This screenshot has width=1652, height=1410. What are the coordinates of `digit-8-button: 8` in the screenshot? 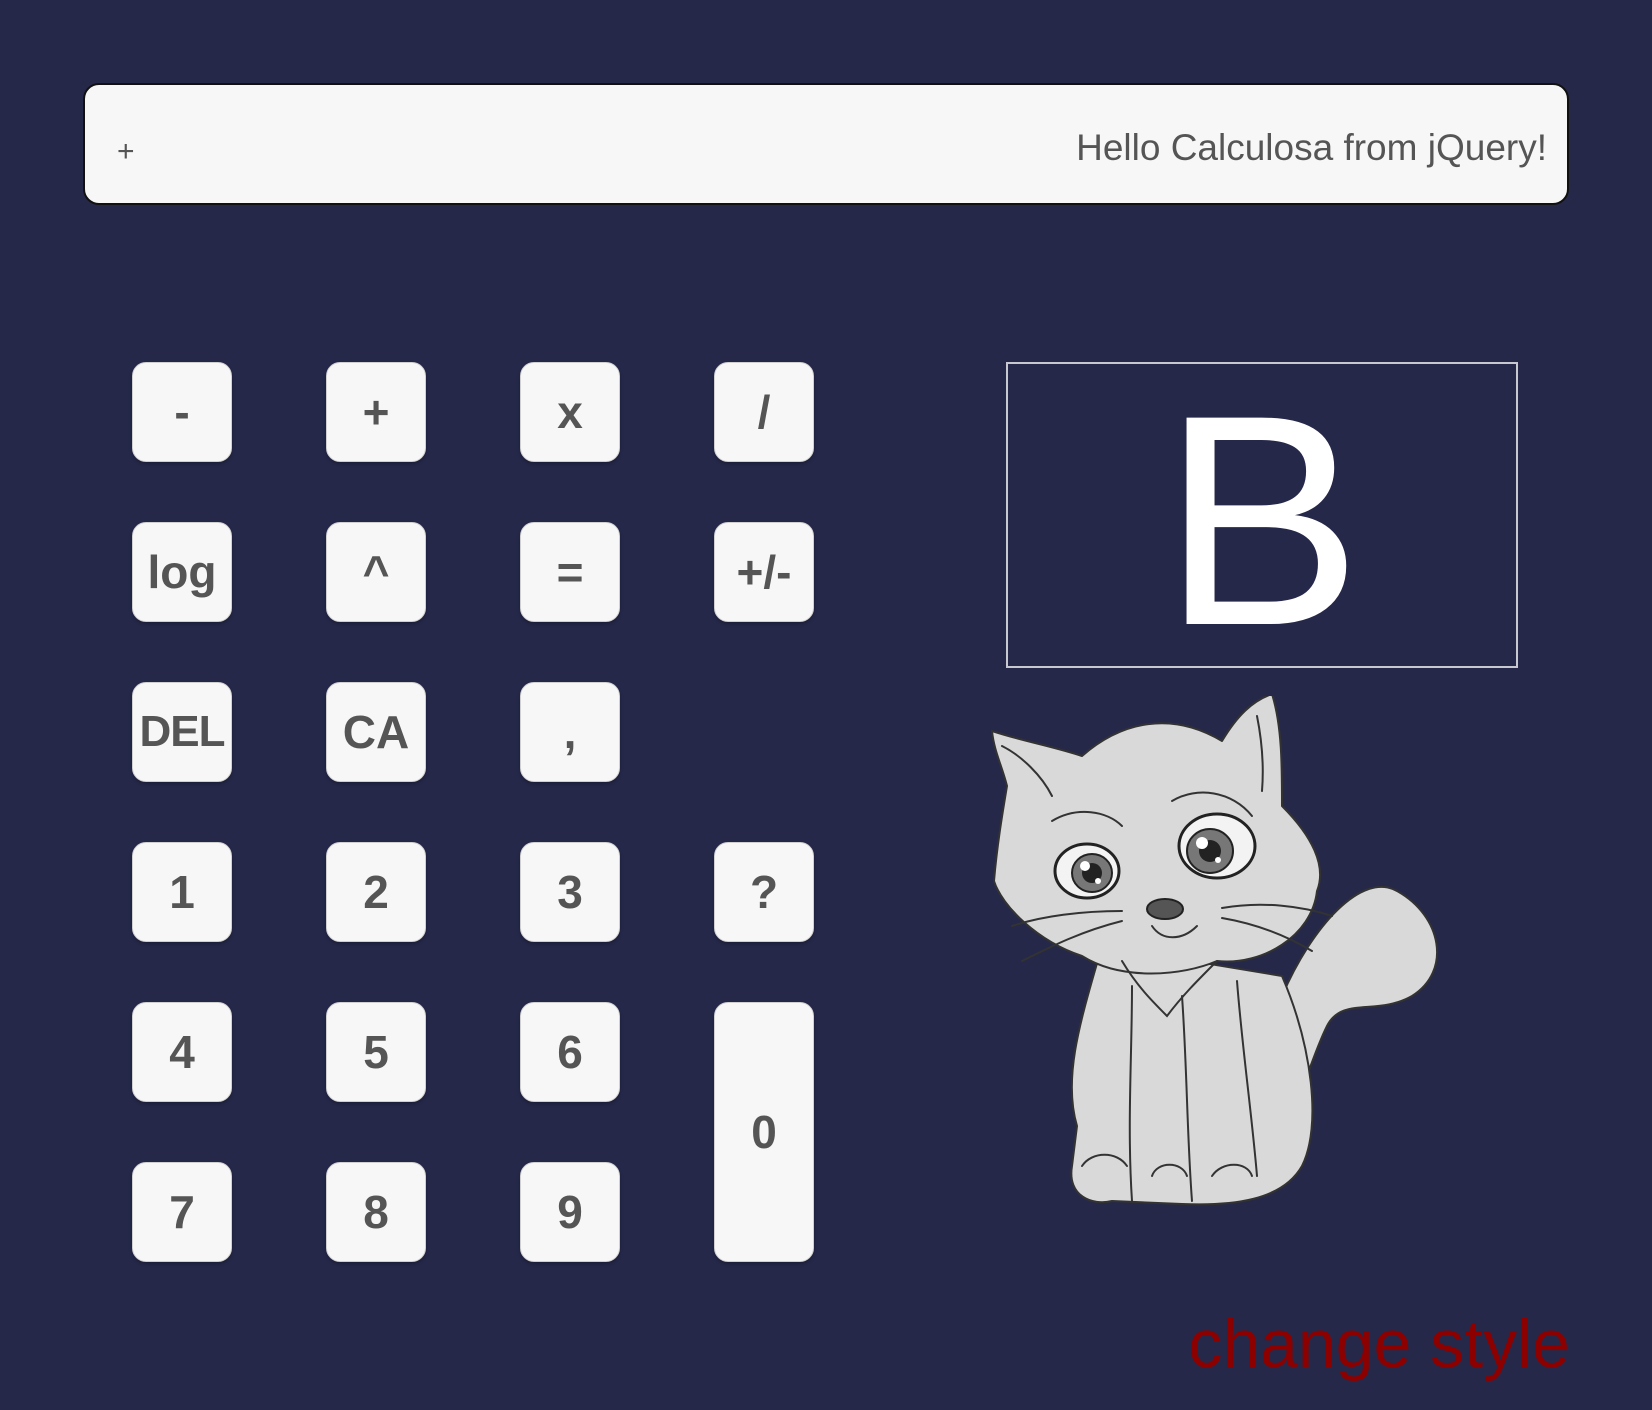 It's located at (376, 1212).